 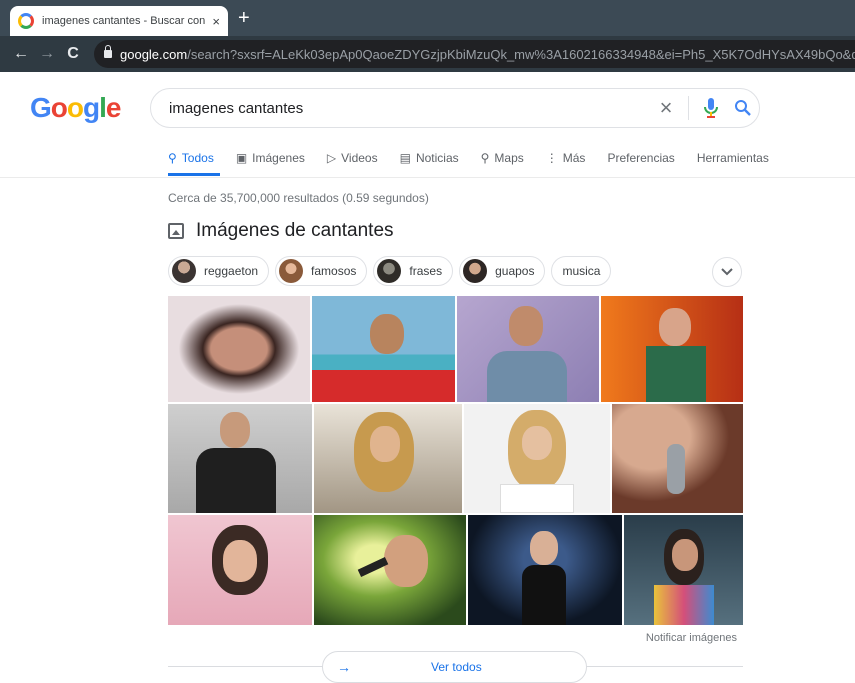 I want to click on chip-musica: musica, so click(x=581, y=271).